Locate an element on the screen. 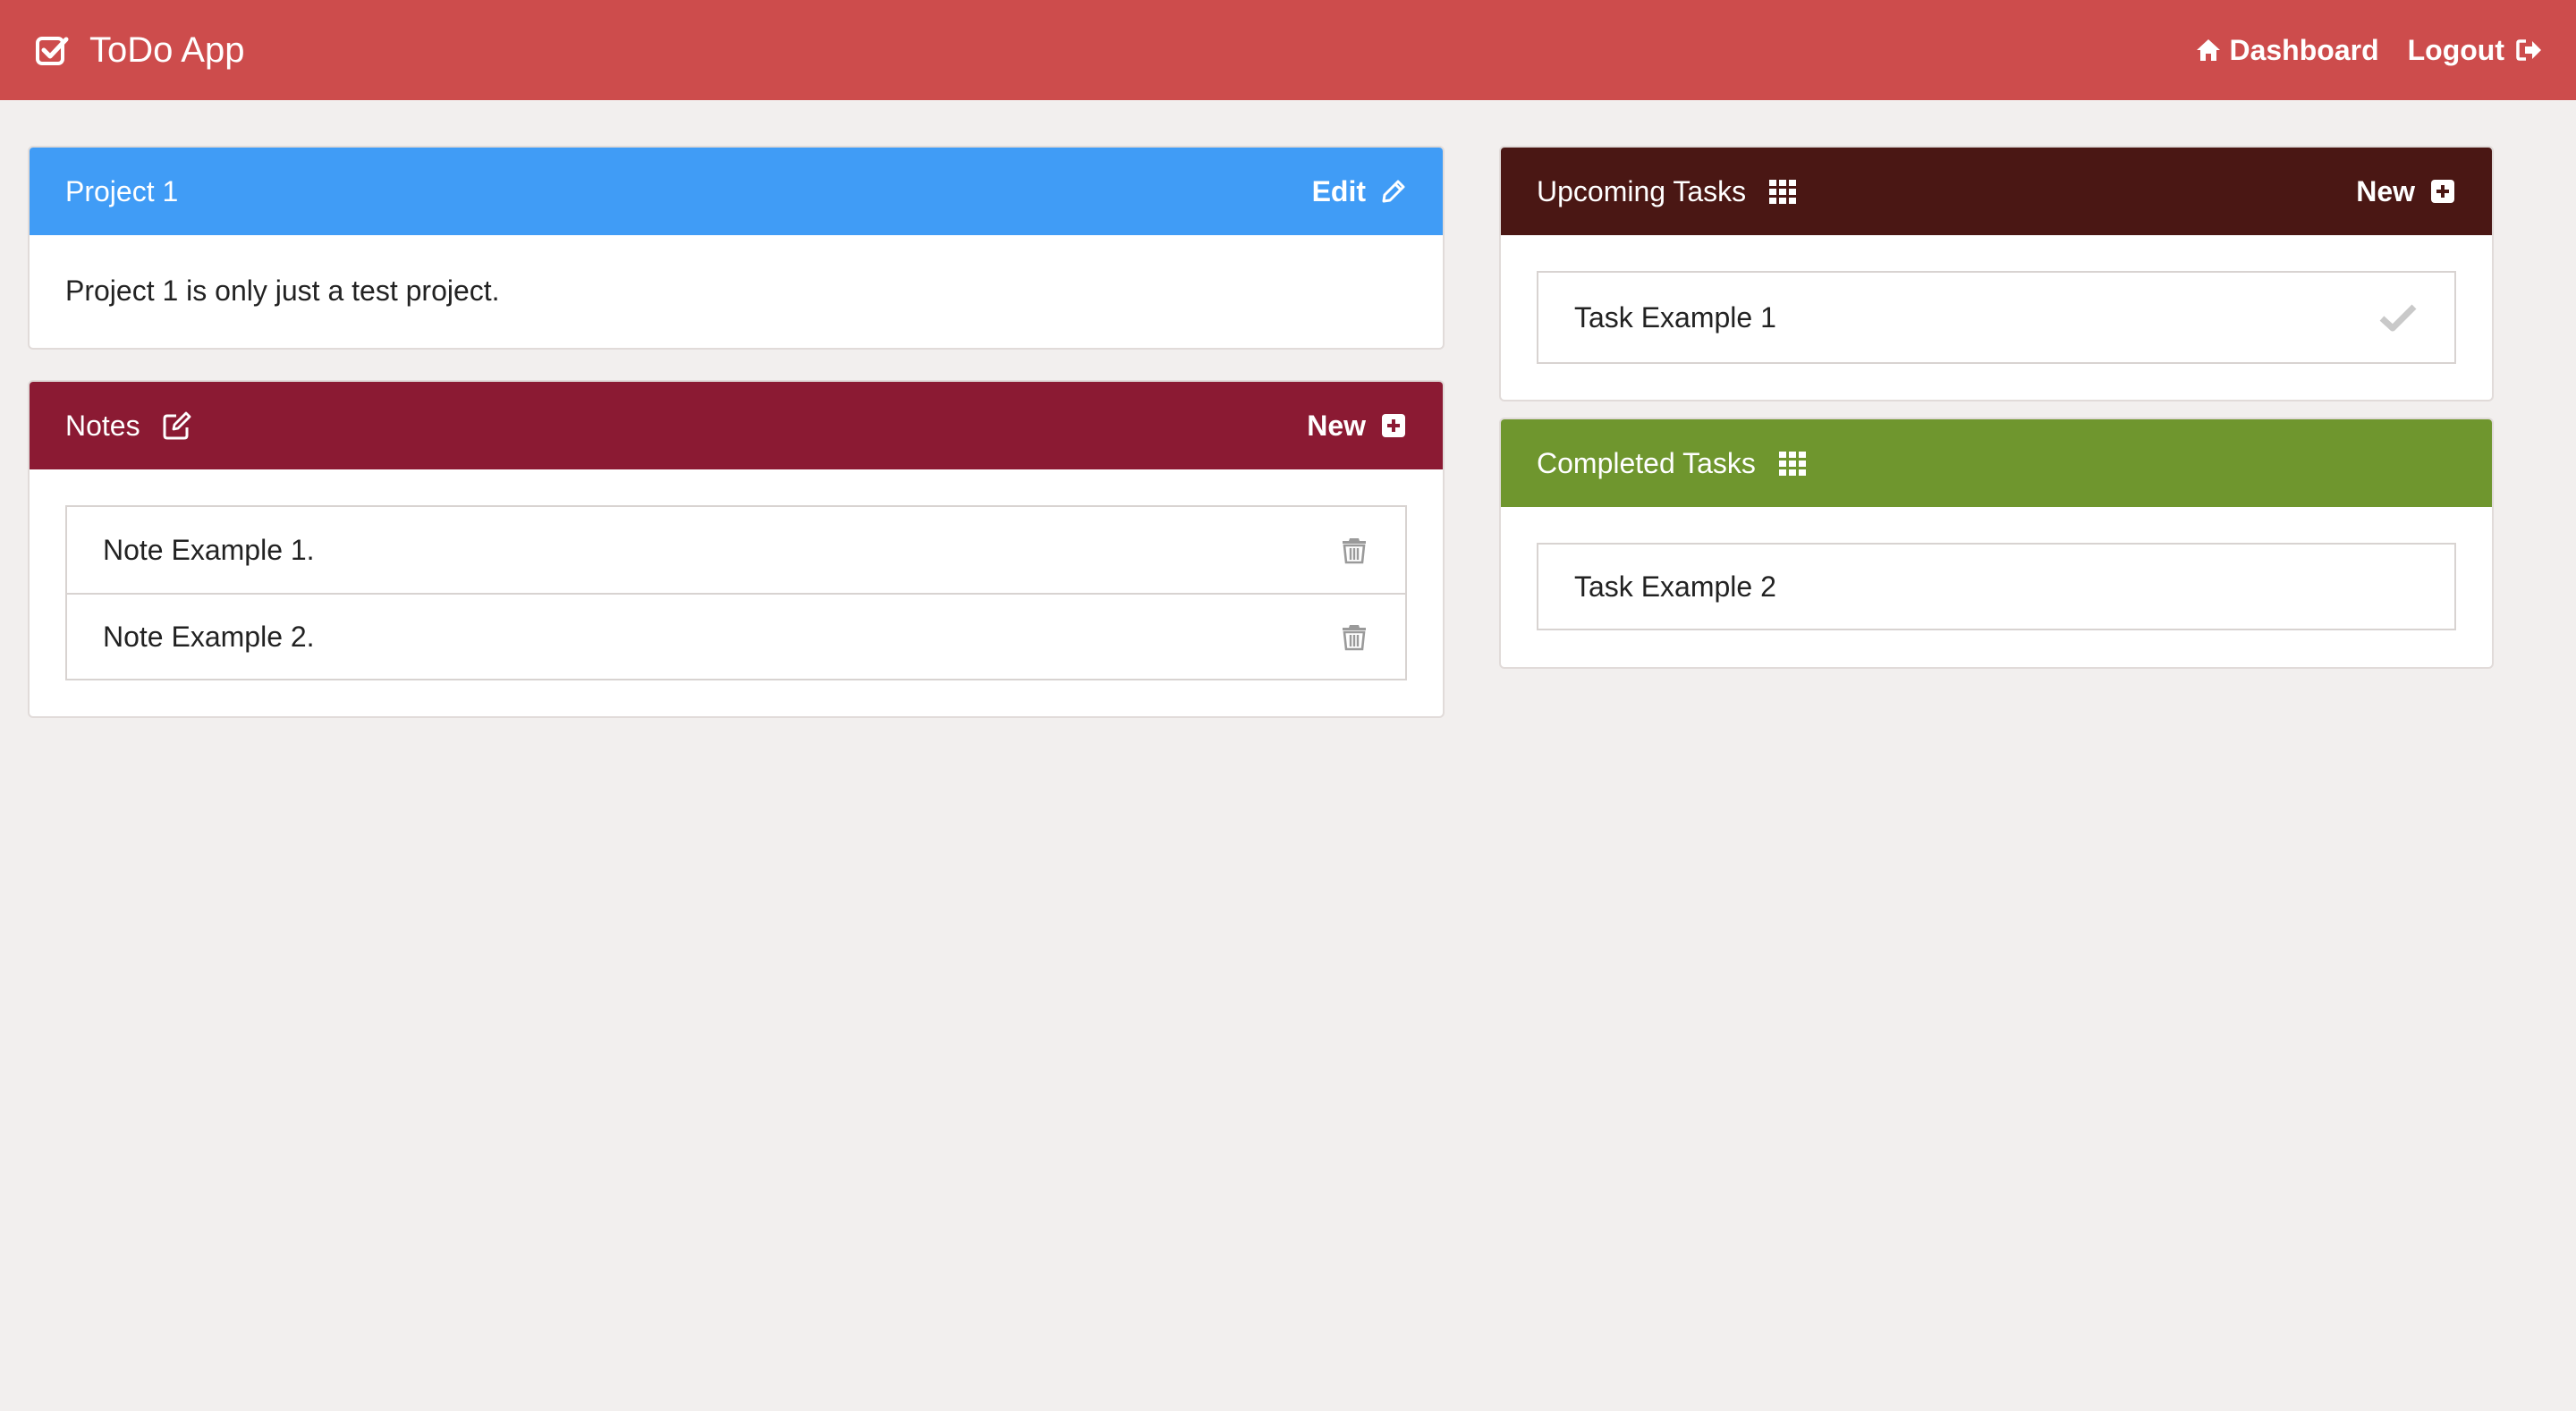  check-icon is located at coordinates (2398, 317).